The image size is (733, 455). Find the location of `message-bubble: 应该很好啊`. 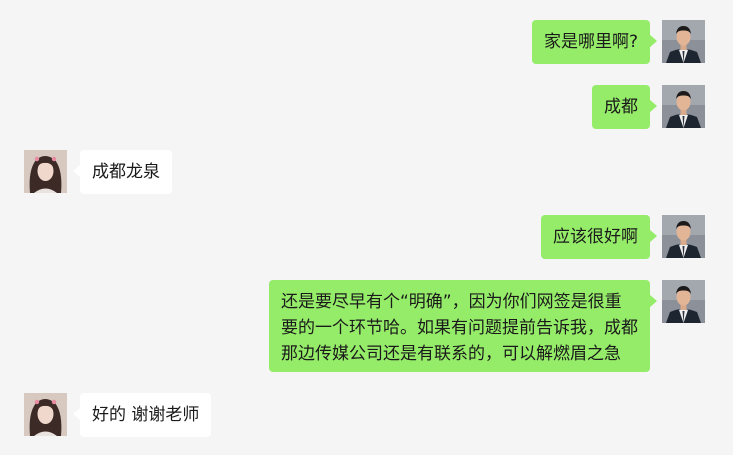

message-bubble: 应该很好啊 is located at coordinates (599, 237).